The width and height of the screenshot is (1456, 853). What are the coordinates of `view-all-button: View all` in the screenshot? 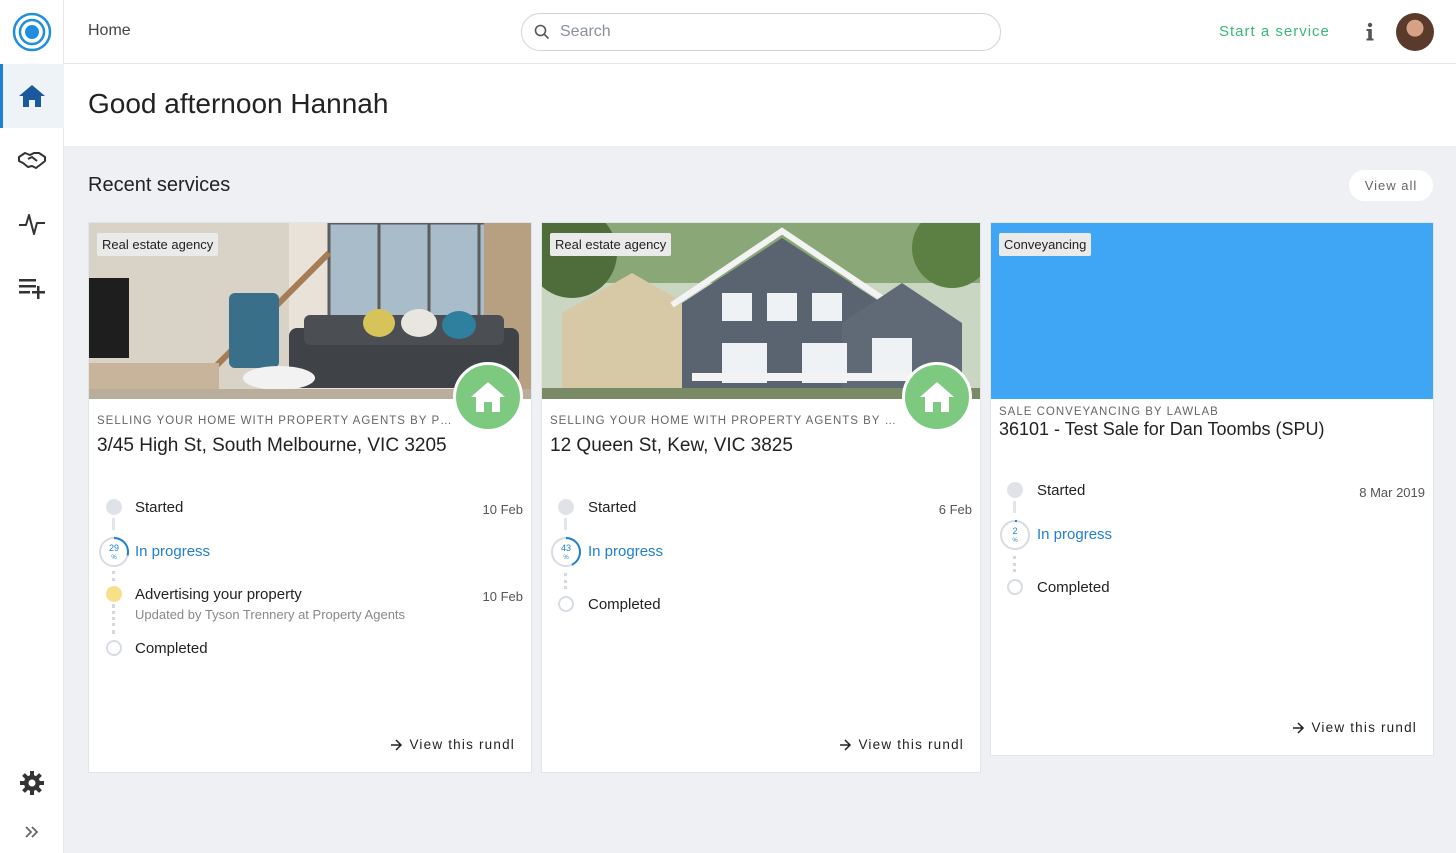 It's located at (1391, 185).